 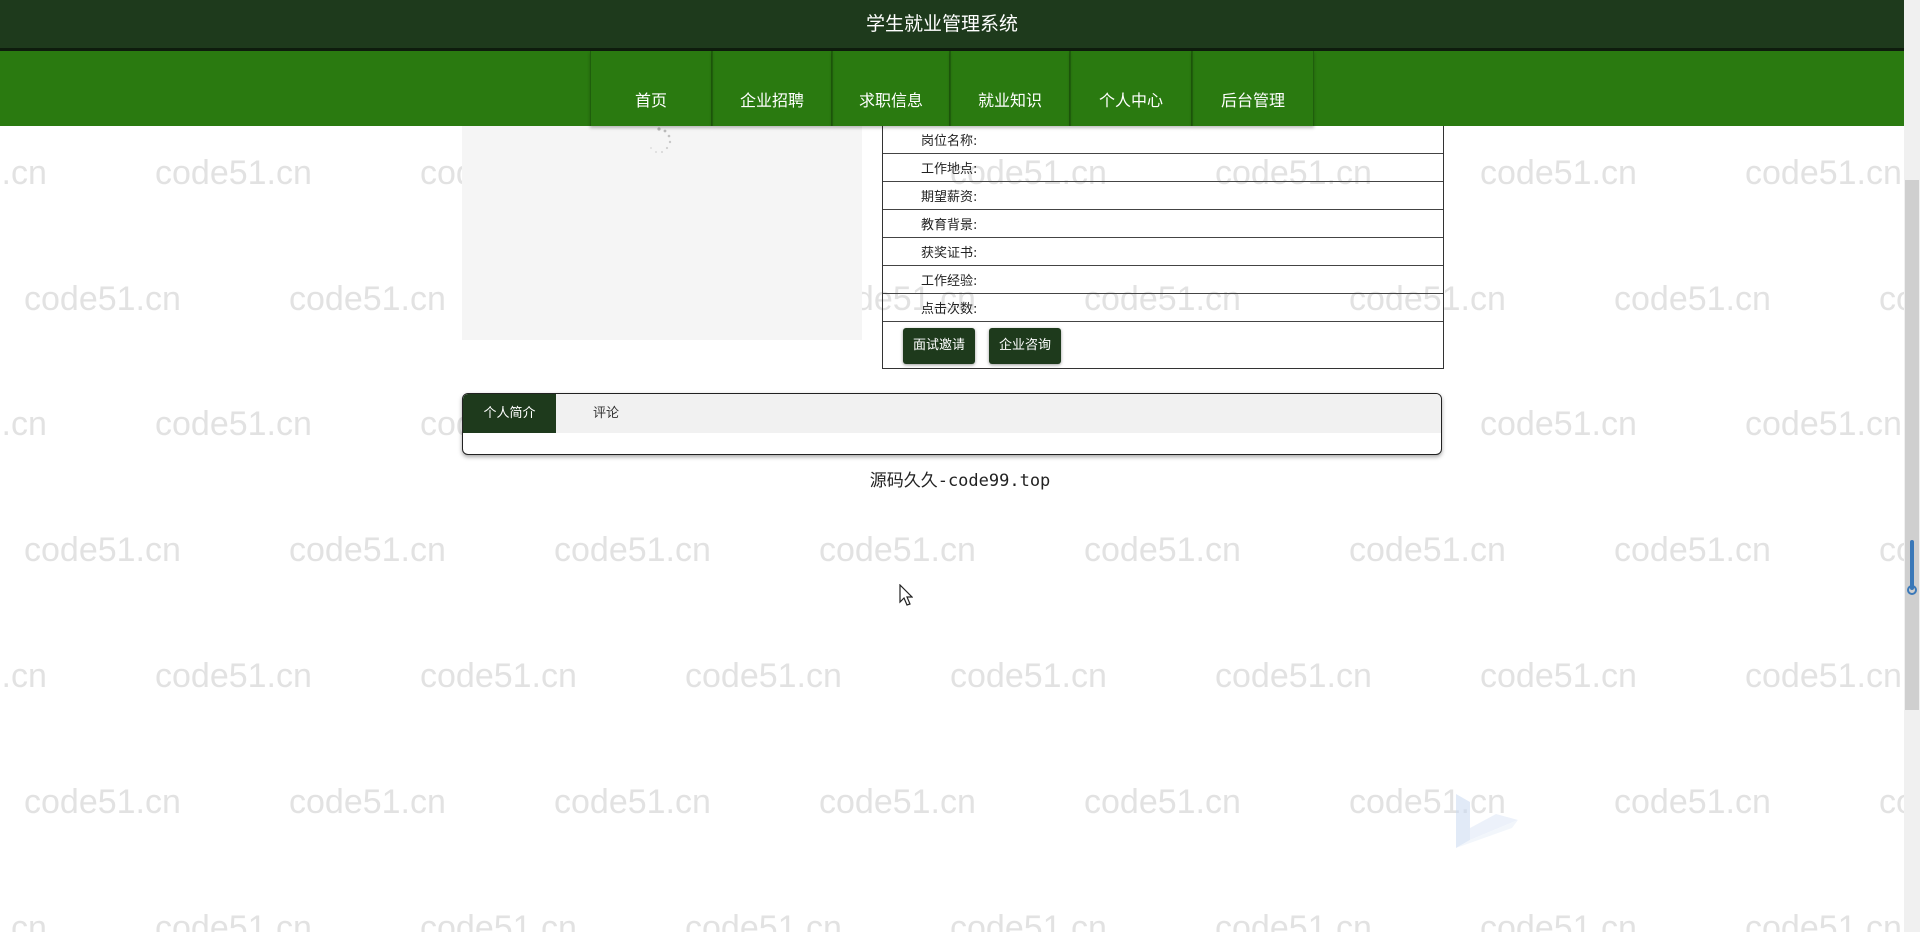 What do you see at coordinates (1163, 224) in the screenshot?
I see `detail-row-education: 教育背景:` at bounding box center [1163, 224].